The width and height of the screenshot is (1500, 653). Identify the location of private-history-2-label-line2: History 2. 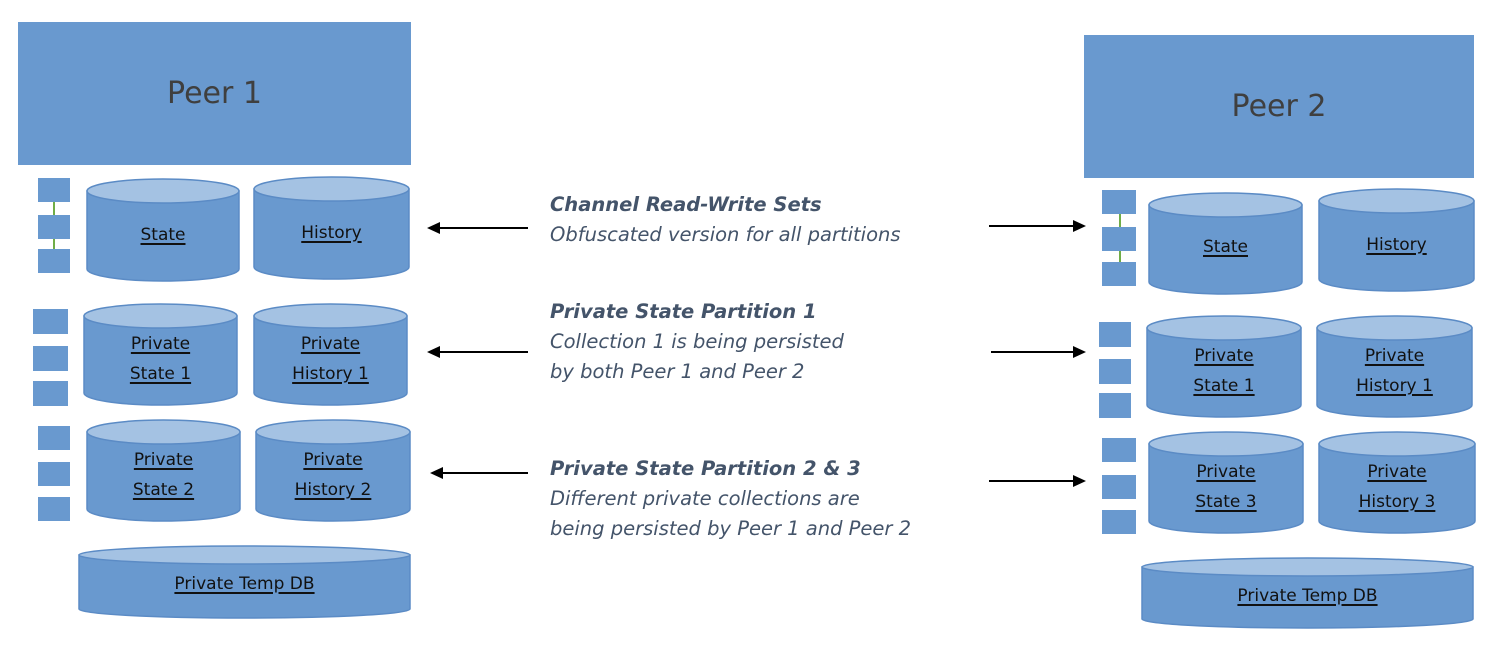
(333, 490).